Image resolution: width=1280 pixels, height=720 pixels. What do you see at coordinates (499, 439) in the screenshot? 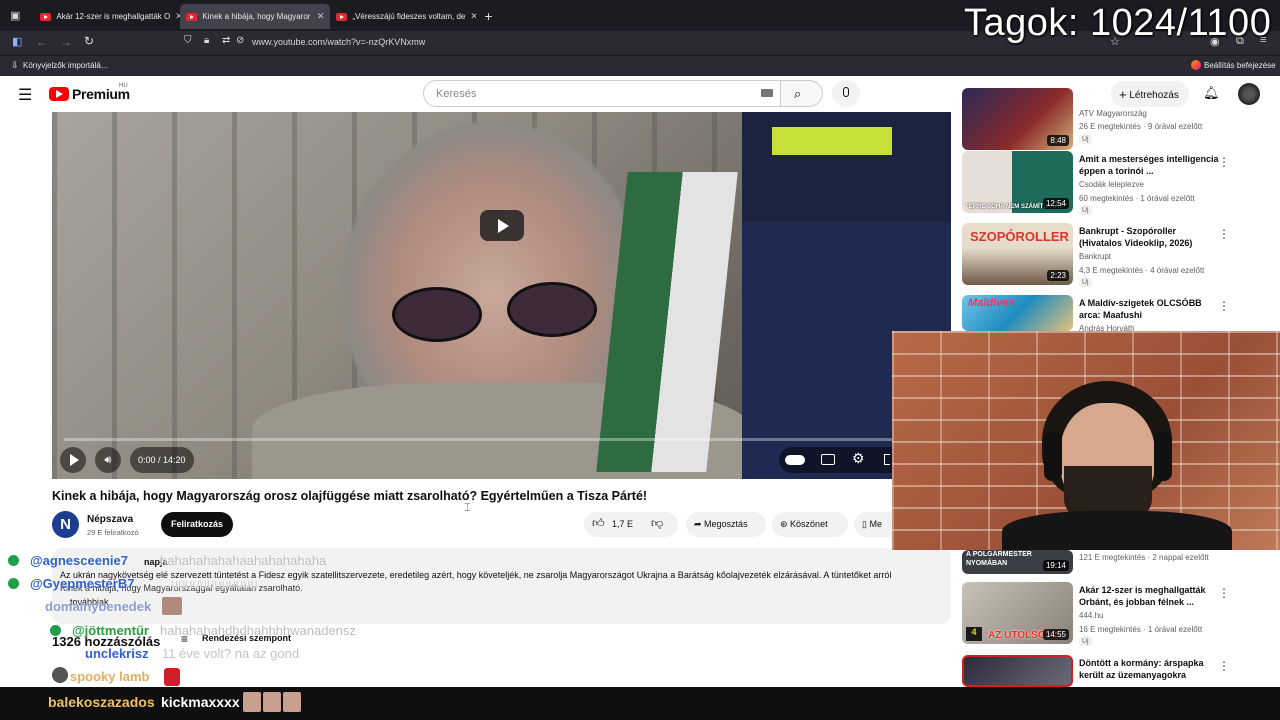
I see `progress-bar` at bounding box center [499, 439].